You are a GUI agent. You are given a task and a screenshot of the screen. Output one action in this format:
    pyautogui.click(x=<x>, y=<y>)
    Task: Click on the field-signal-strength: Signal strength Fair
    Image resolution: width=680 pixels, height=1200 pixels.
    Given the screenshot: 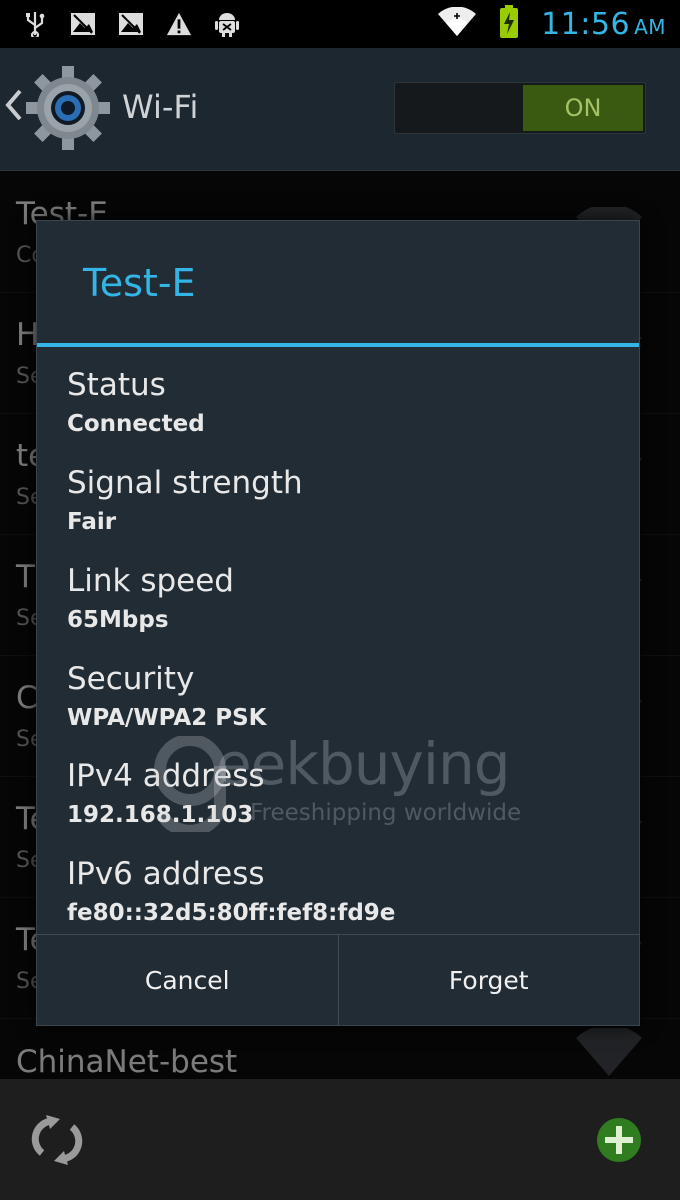 What is the action you would take?
    pyautogui.click(x=347, y=500)
    